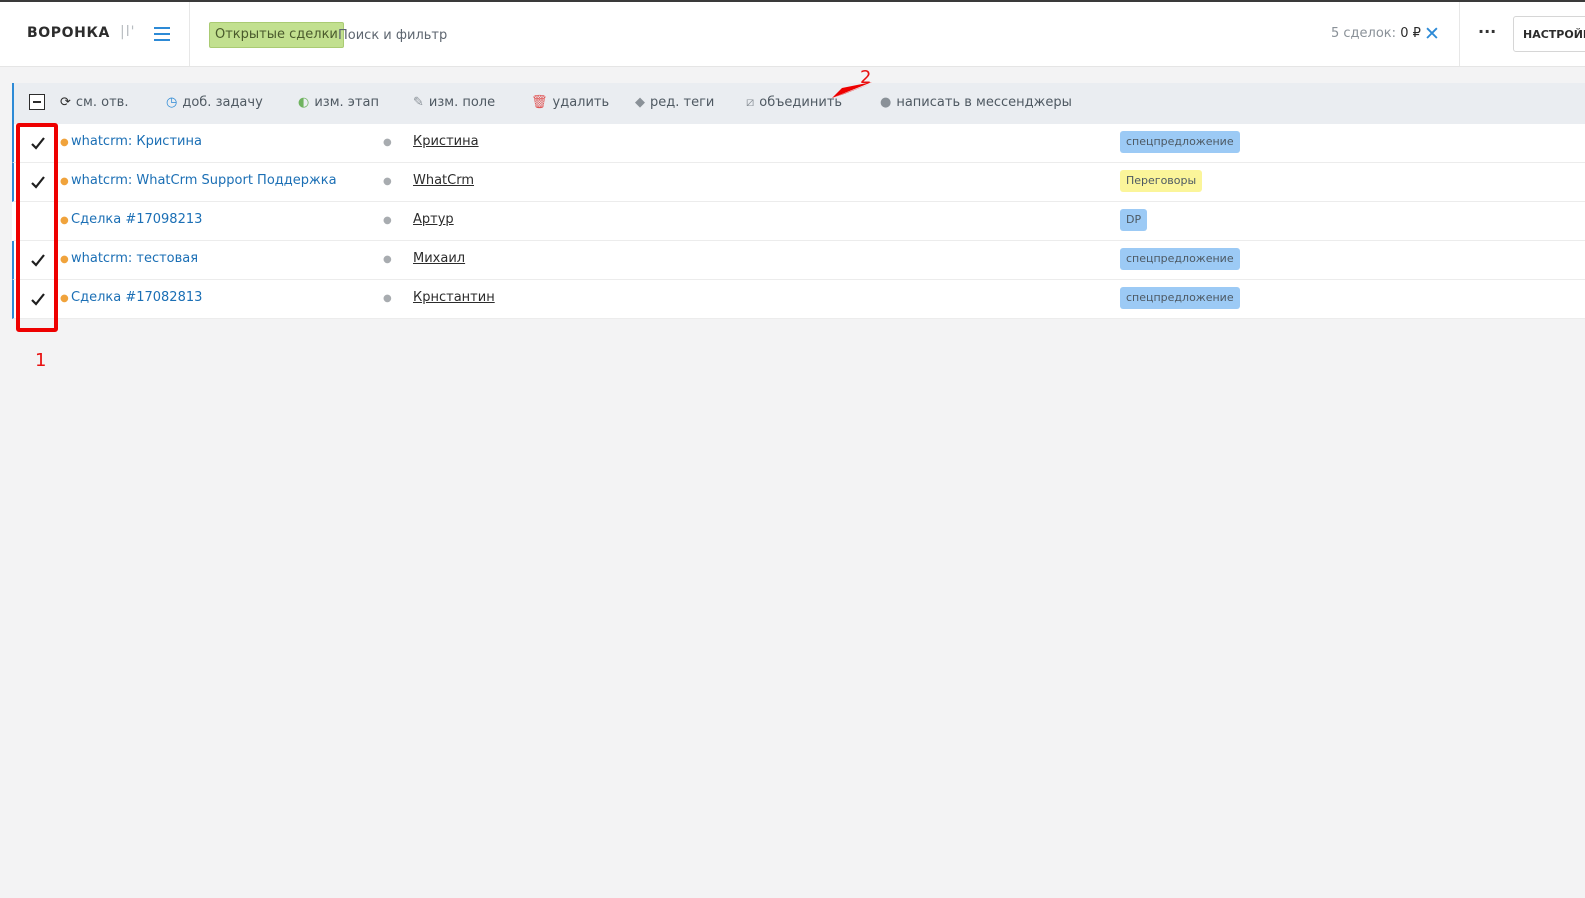 The height and width of the screenshot is (898, 1585). Describe the element at coordinates (538, 35) in the screenshot. I see `search-input` at that location.